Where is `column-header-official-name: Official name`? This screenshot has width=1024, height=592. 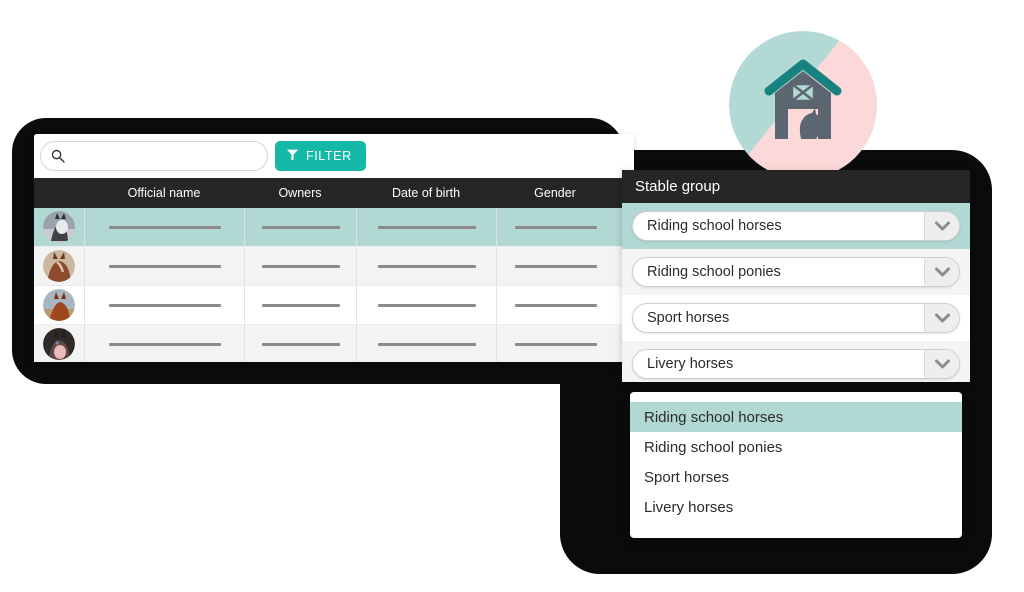
column-header-official-name: Official name is located at coordinates (164, 193).